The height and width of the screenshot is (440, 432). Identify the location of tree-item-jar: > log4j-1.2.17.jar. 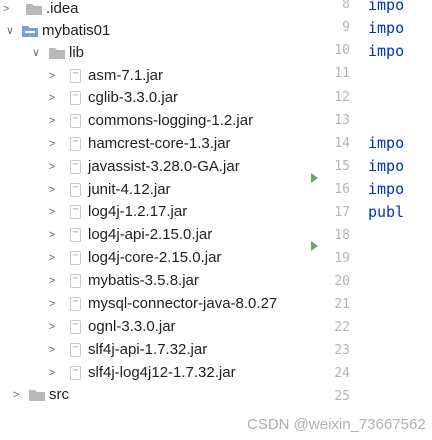
(150, 212).